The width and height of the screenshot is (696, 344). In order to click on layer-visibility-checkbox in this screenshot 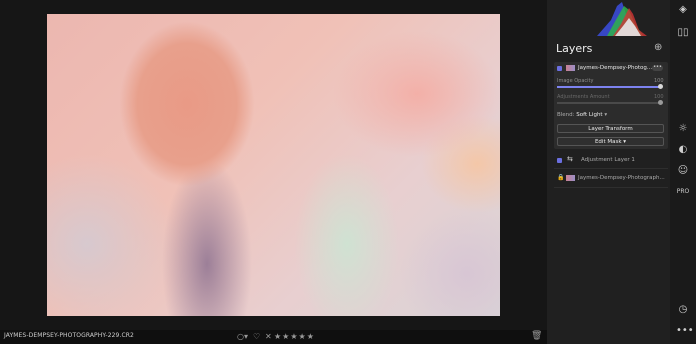, I will do `click(559, 68)`.